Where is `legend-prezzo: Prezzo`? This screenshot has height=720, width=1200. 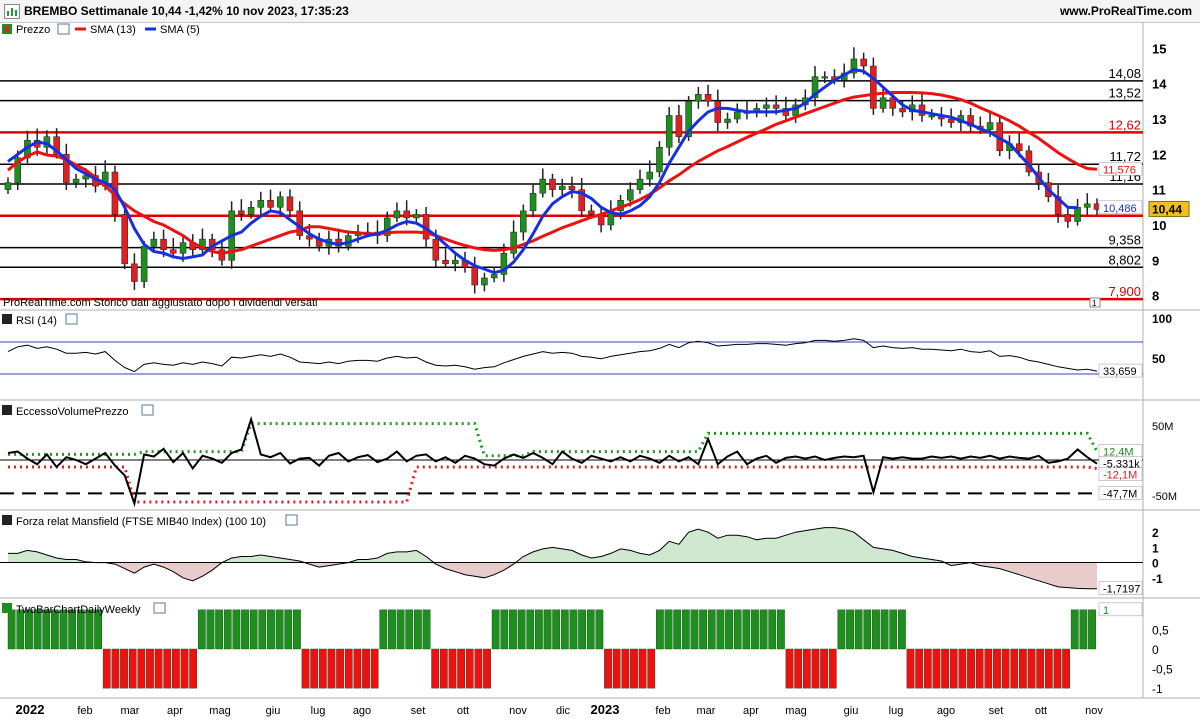
legend-prezzo: Prezzo is located at coordinates (33, 30).